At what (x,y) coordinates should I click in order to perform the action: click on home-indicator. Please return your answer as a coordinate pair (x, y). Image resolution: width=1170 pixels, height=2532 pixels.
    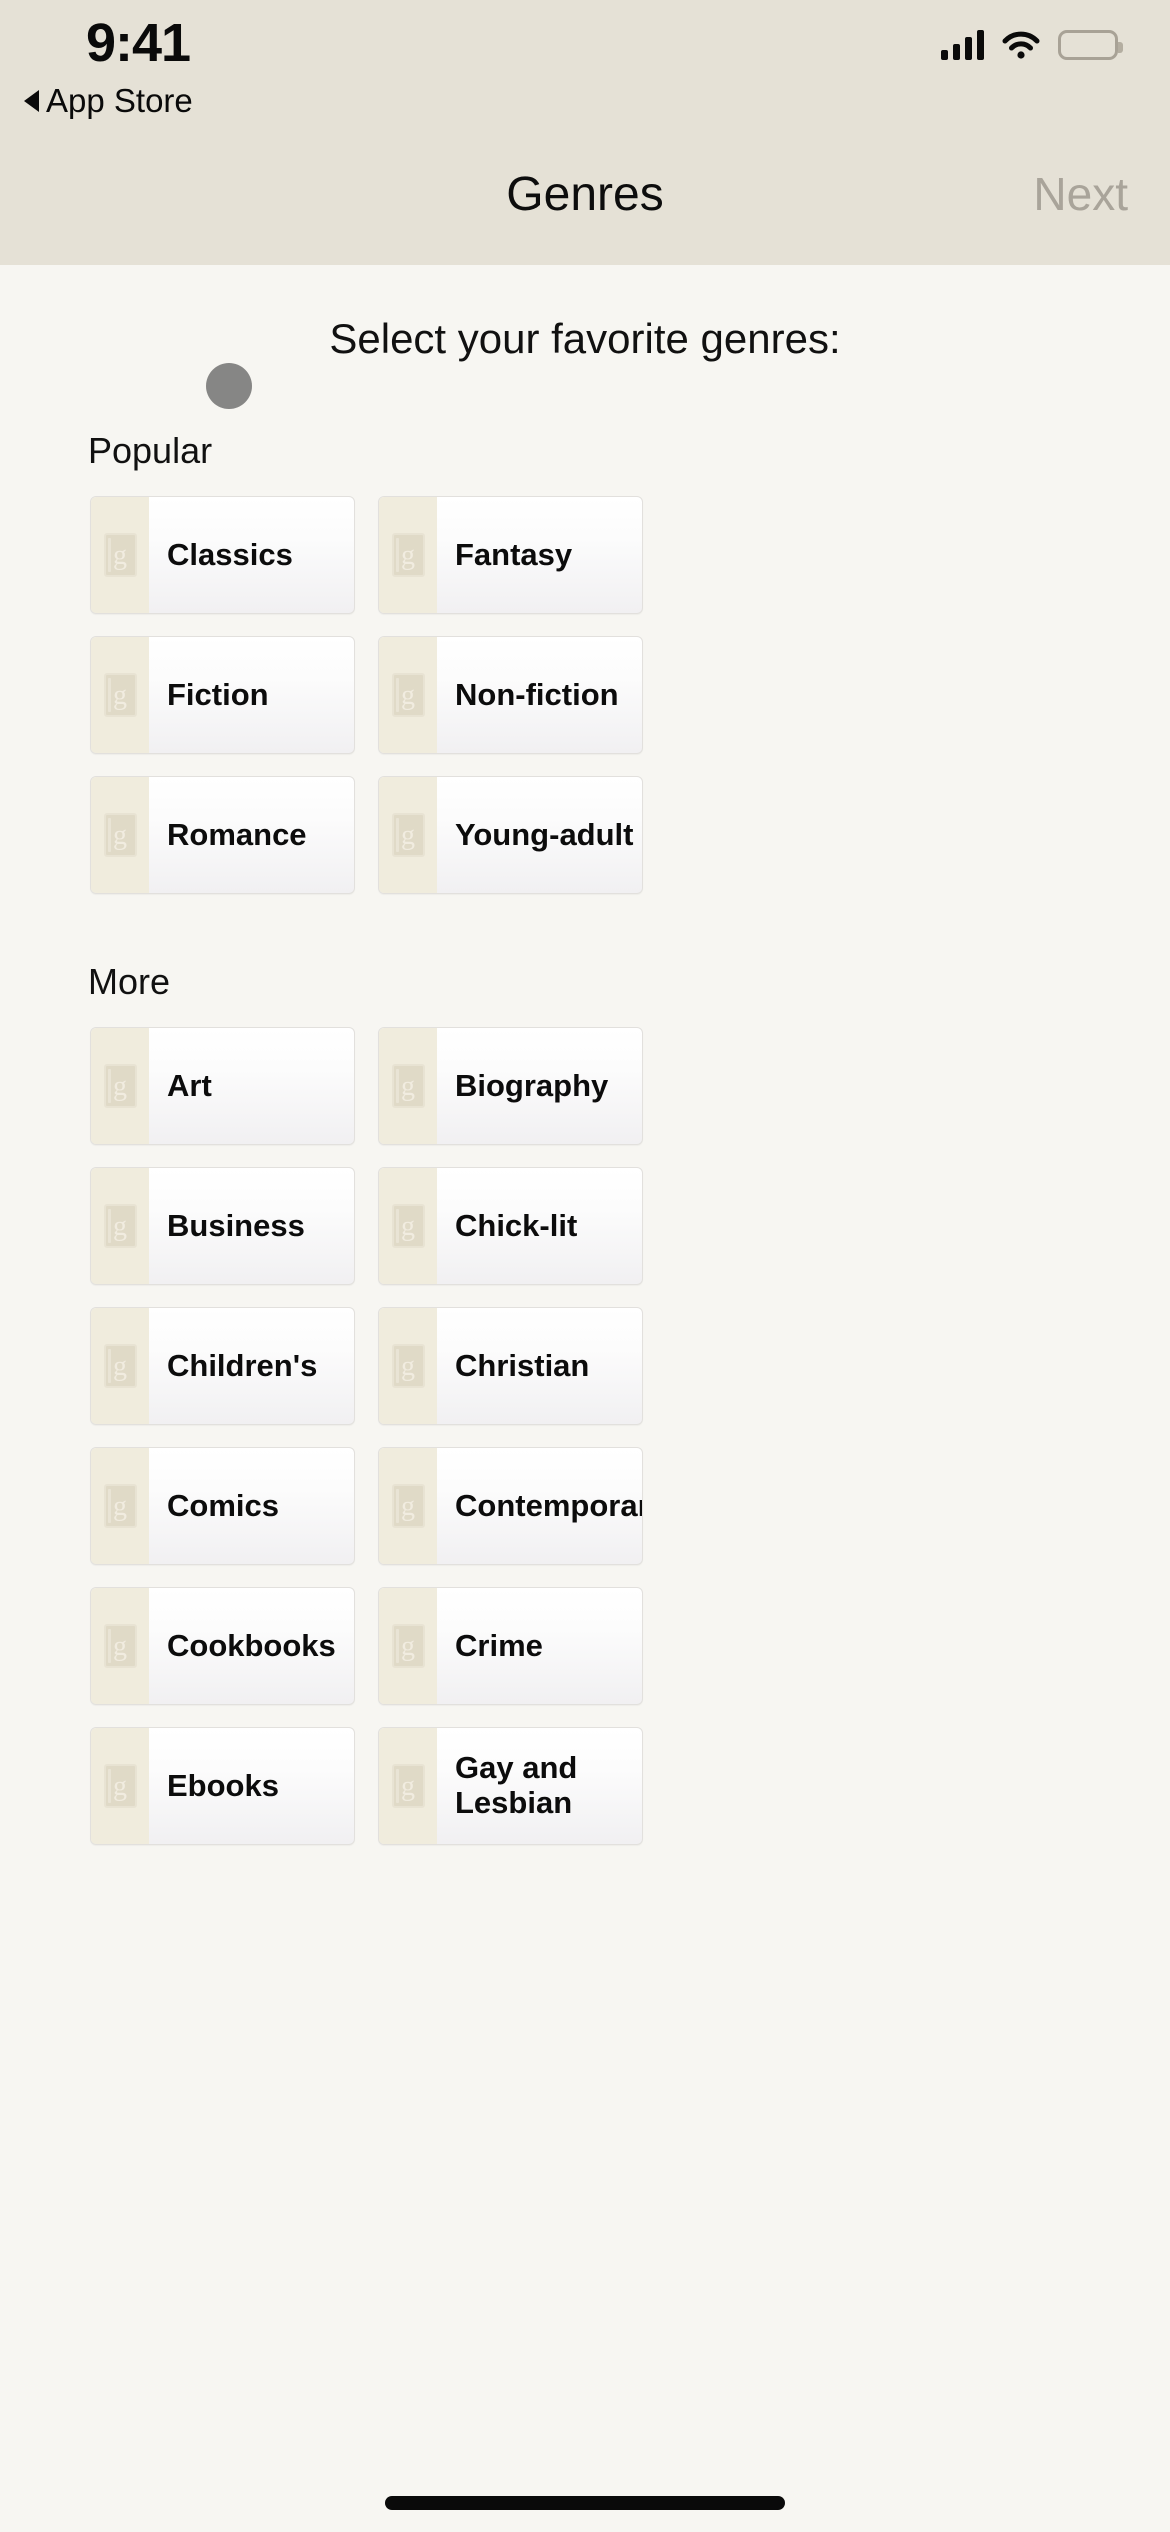
    Looking at the image, I should click on (585, 2503).